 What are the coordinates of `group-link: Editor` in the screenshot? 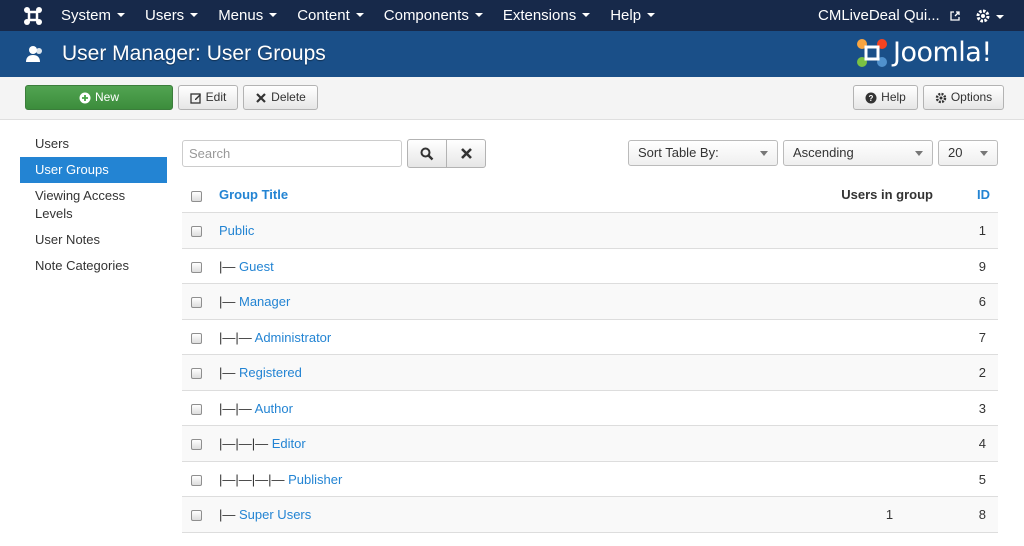 It's located at (289, 443).